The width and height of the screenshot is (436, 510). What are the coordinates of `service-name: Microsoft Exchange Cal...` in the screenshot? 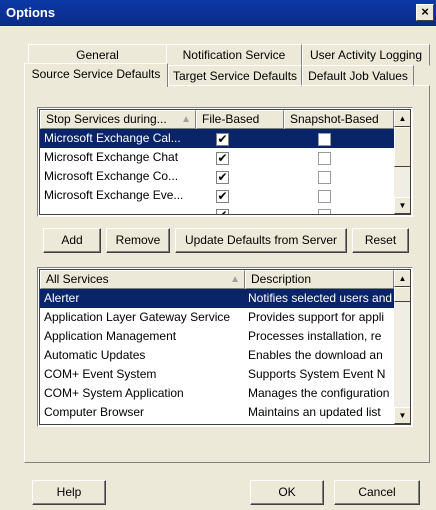 It's located at (112, 138).